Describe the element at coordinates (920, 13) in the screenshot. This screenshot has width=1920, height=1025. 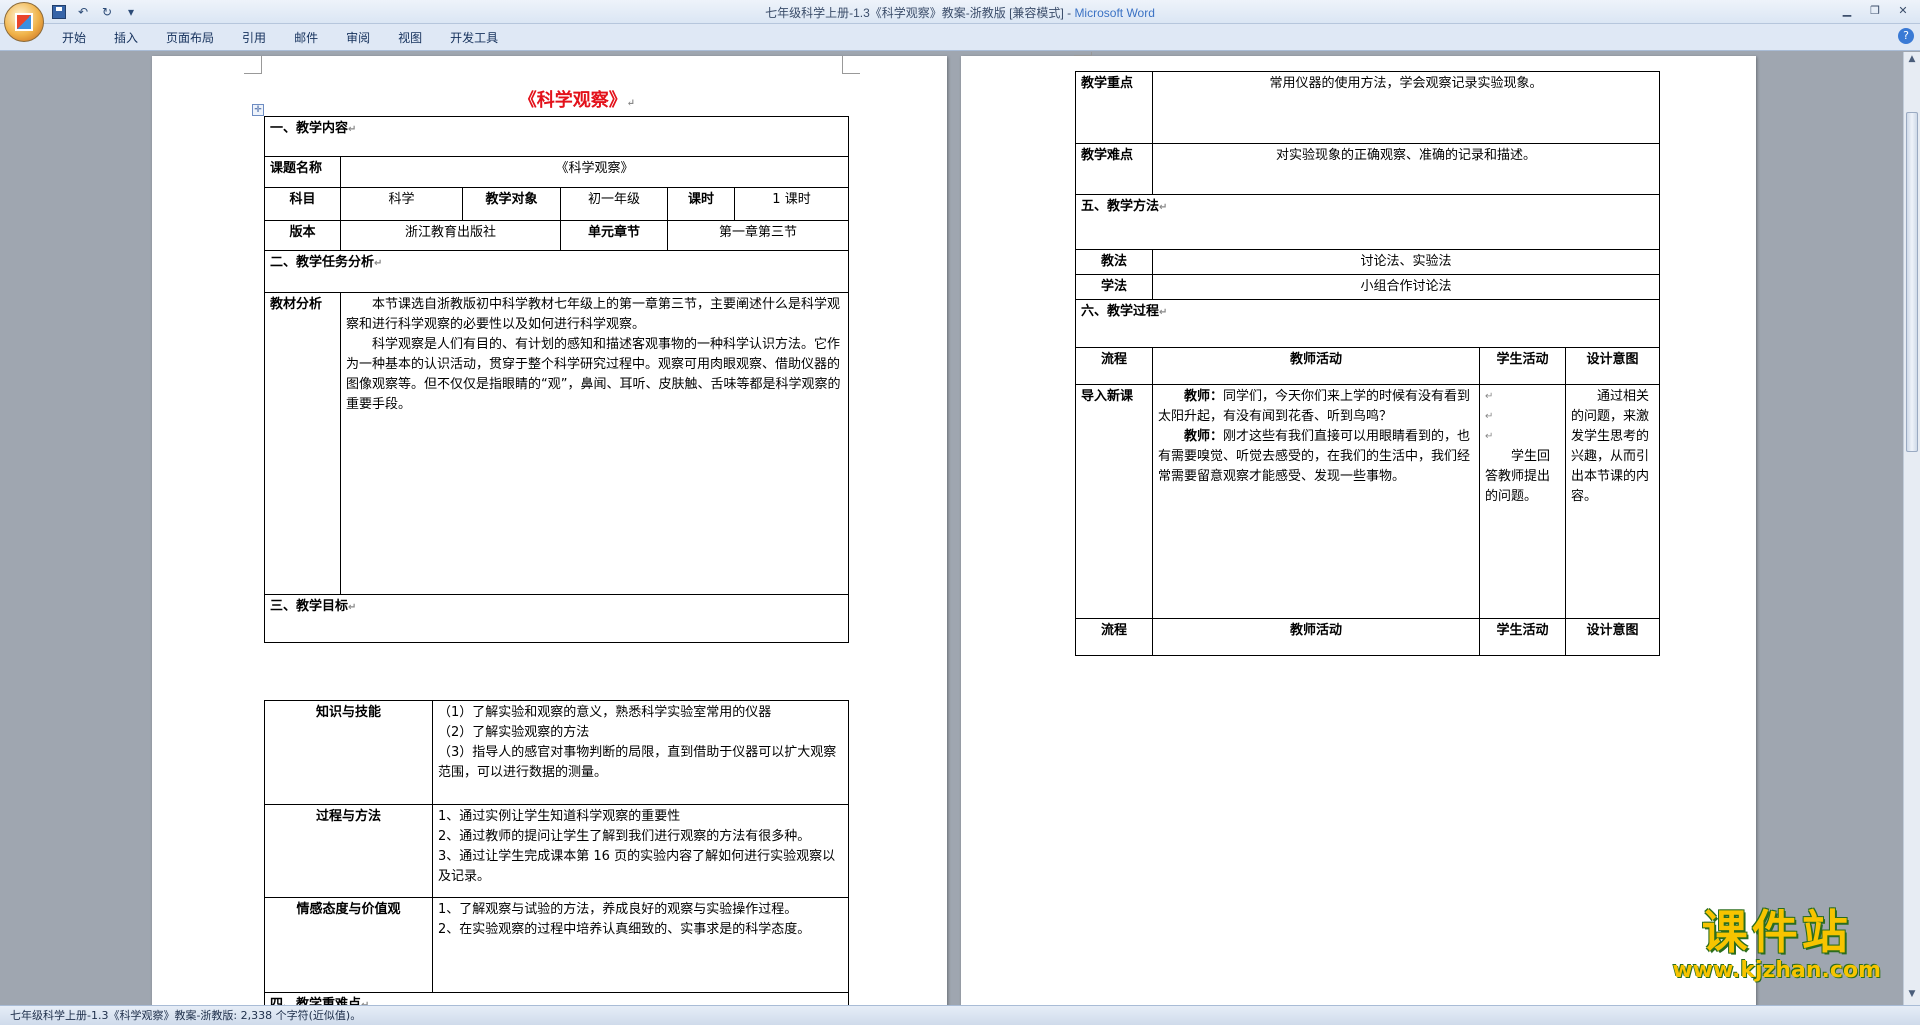
I see `document-title: 七年级科学上册-1.3《科学观察》教案-浙教版 [兼容模式] -` at that location.